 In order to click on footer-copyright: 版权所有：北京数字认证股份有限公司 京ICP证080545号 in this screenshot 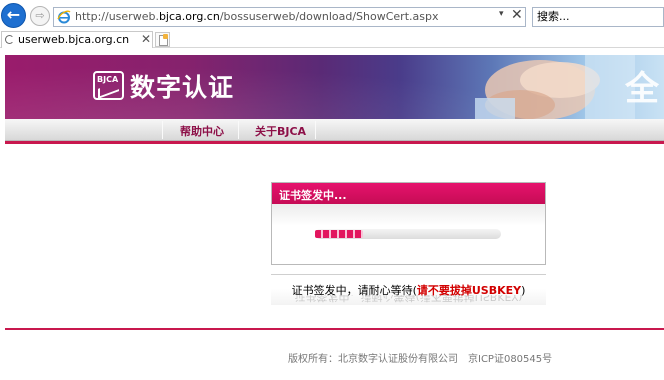, I will do `click(420, 359)`.